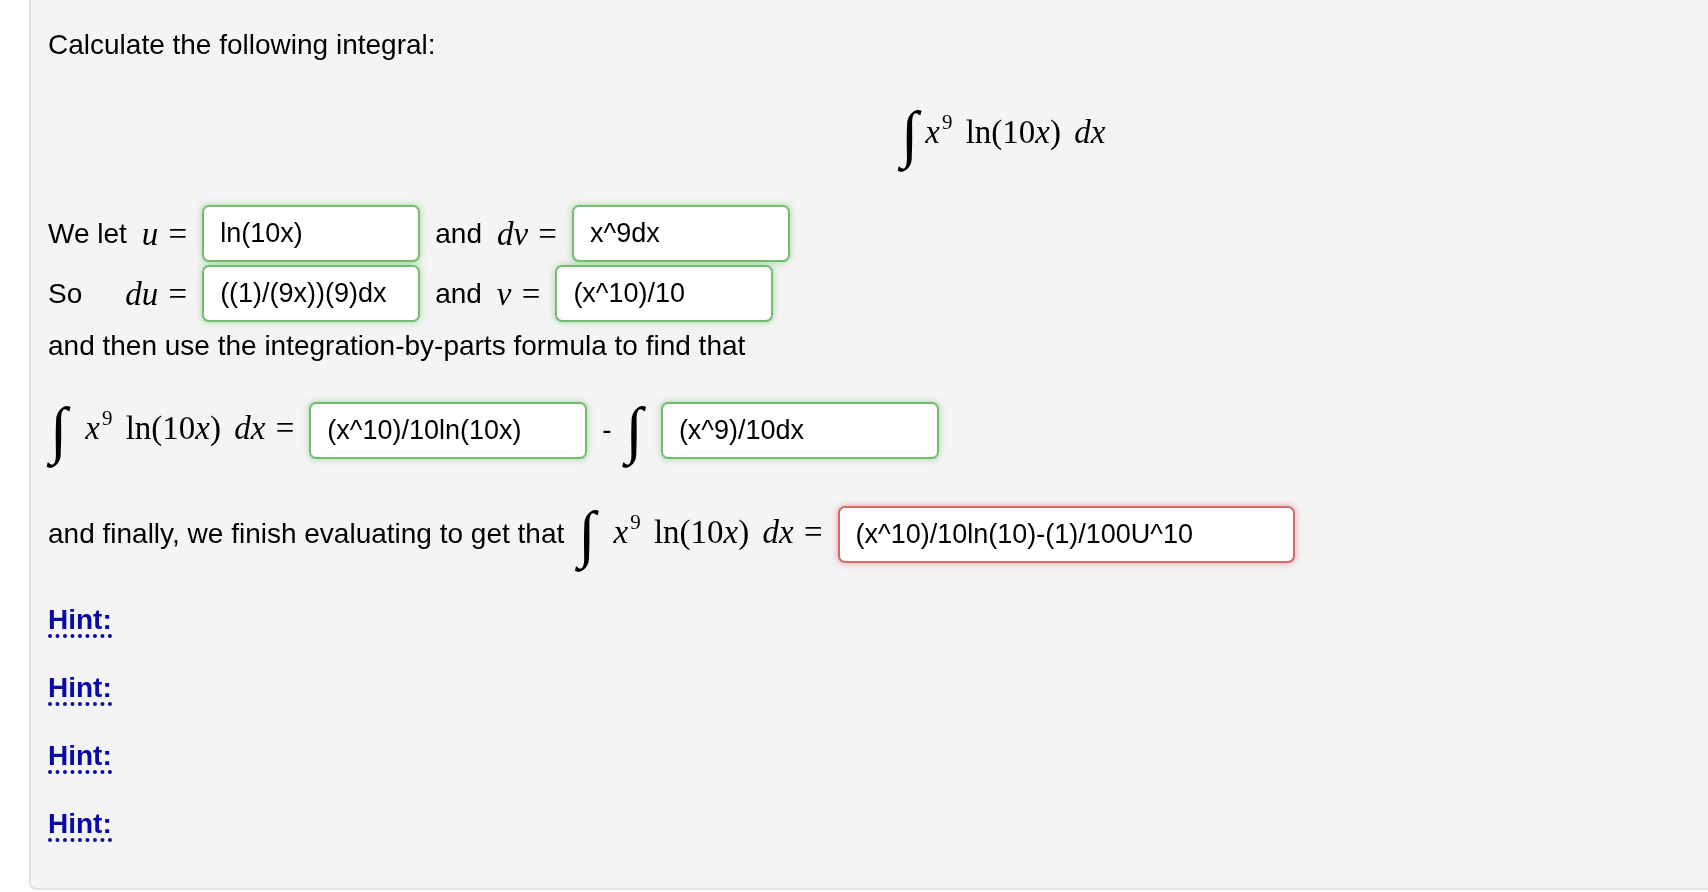 The width and height of the screenshot is (1708, 892). I want to click on math-expression: v =, so click(518, 293).